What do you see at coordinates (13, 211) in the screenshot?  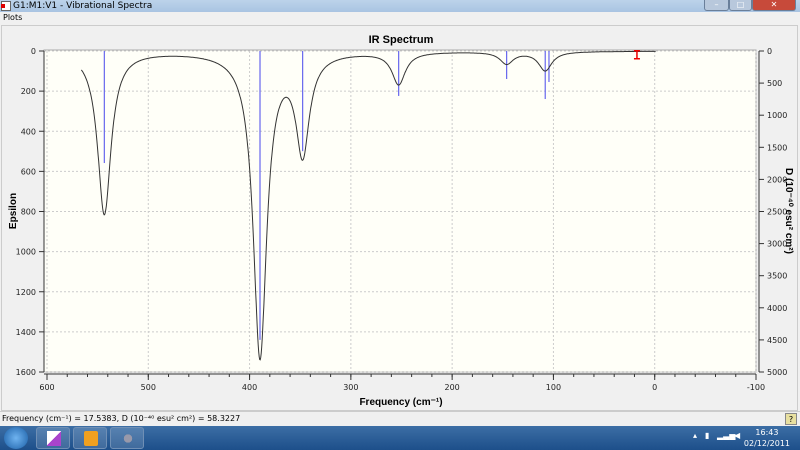 I see `y-axis-label: Epsilon` at bounding box center [13, 211].